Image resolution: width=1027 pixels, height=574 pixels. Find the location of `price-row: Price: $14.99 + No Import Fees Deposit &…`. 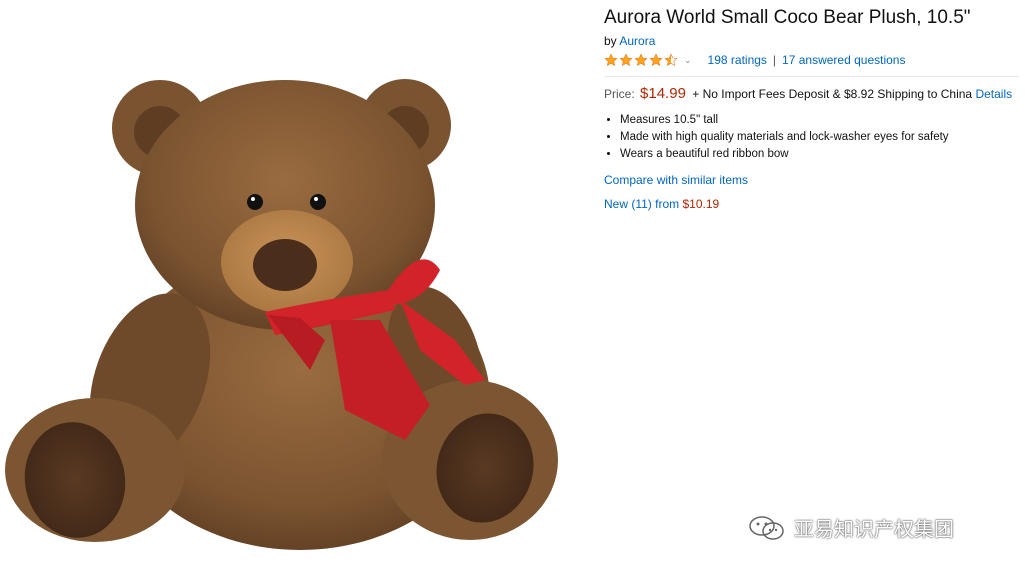

price-row: Price: $14.99 + No Import Fees Deposit &… is located at coordinates (811, 94).